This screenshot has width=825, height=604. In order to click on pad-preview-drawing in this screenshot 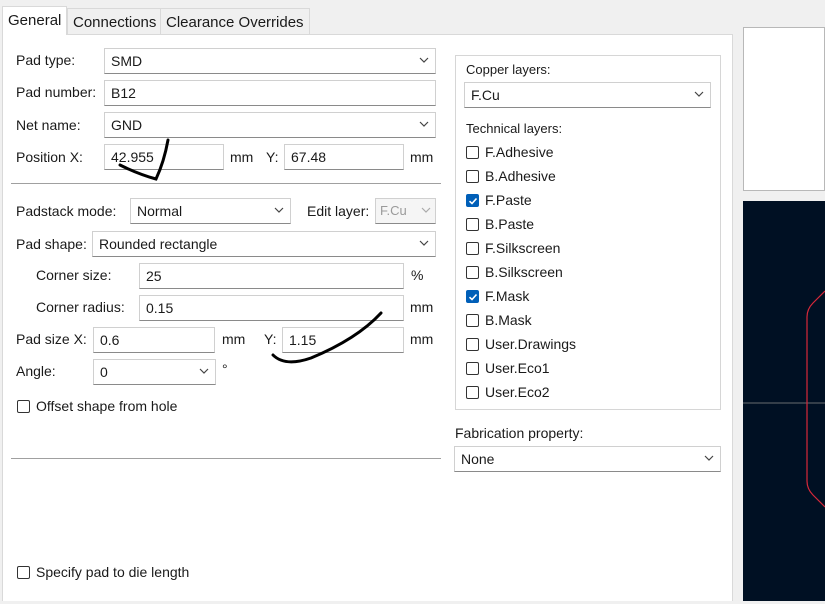, I will do `click(784, 399)`.